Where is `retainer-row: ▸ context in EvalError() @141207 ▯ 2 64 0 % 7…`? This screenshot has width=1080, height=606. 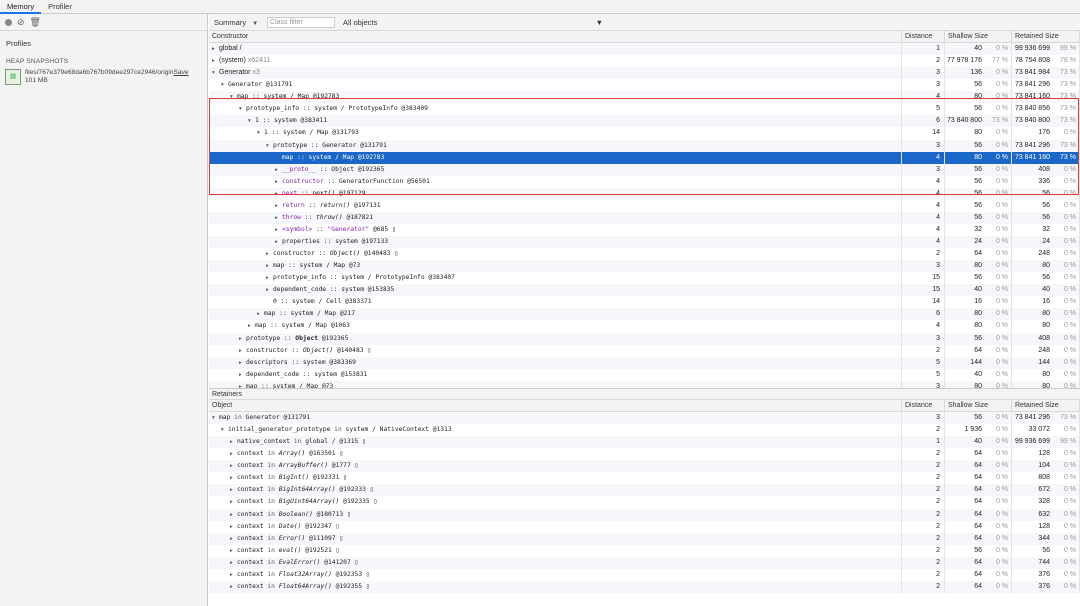 retainer-row: ▸ context in EvalError() @141207 ▯ 2 64 0 % 7… is located at coordinates (644, 562).